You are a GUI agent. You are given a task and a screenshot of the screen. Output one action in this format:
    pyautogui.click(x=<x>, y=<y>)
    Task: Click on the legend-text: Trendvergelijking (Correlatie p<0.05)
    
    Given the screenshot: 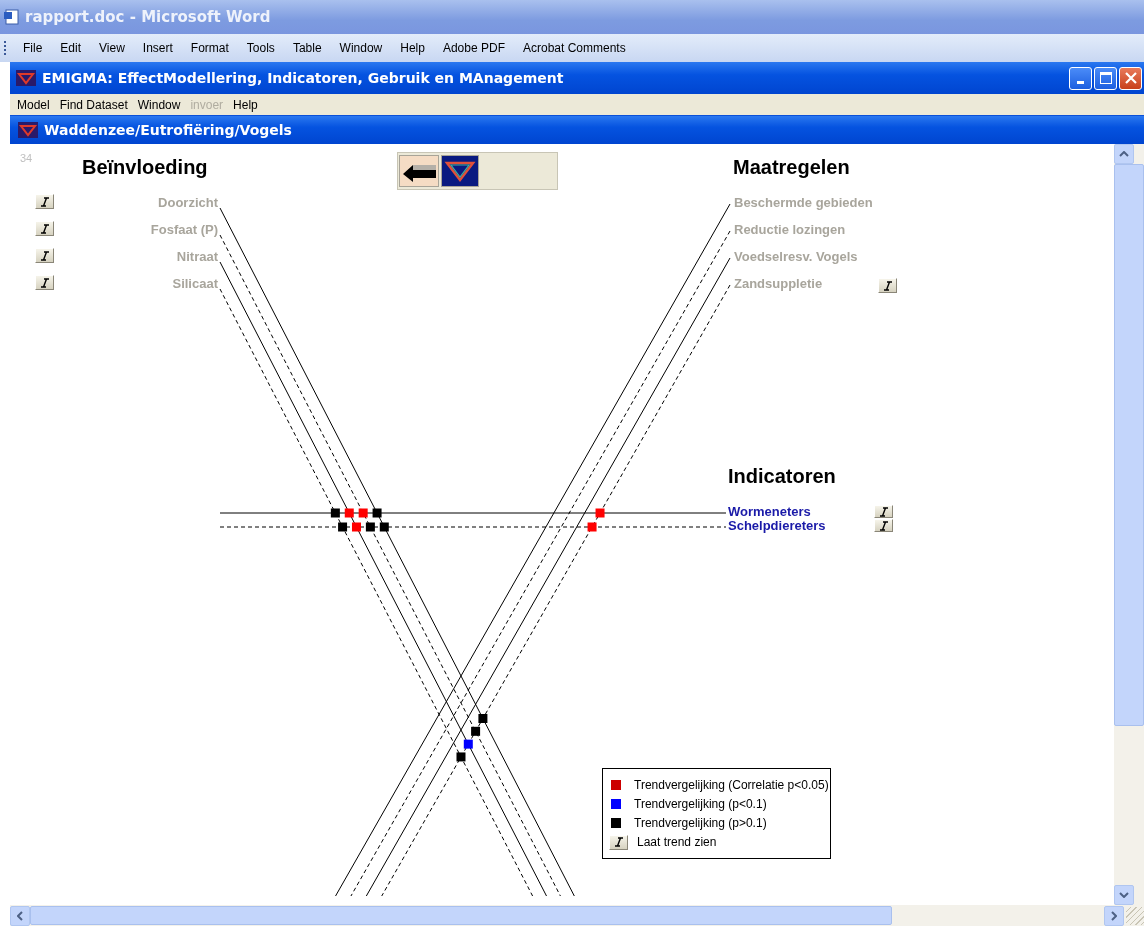 What is the action you would take?
    pyautogui.click(x=731, y=785)
    